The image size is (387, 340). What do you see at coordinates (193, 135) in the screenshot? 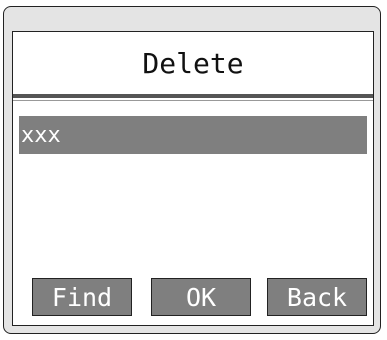
I see `list-item-selected: xxx` at bounding box center [193, 135].